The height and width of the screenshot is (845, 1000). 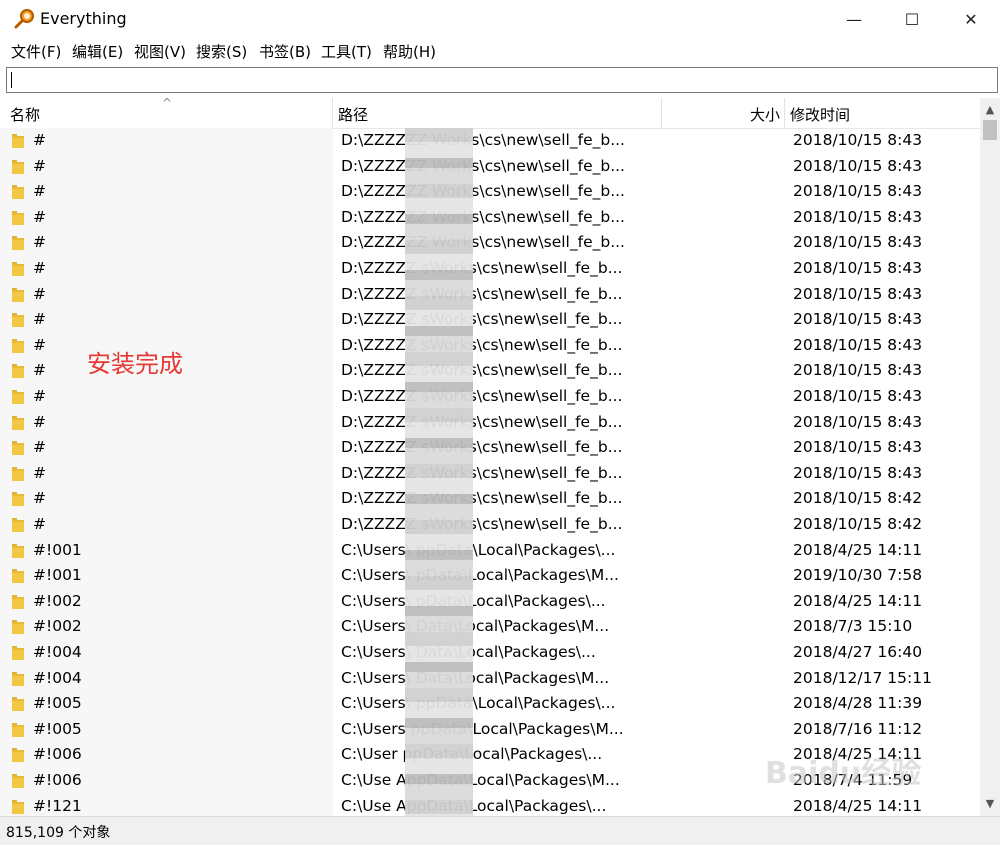 I want to click on menu-search: 搜索(S), so click(x=221, y=51).